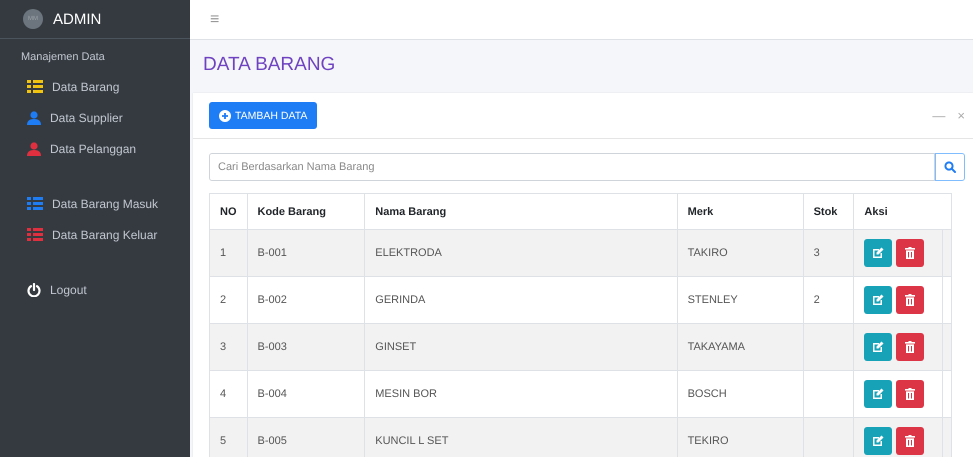 This screenshot has width=973, height=457. I want to click on table-cell: BOSCH, so click(707, 394).